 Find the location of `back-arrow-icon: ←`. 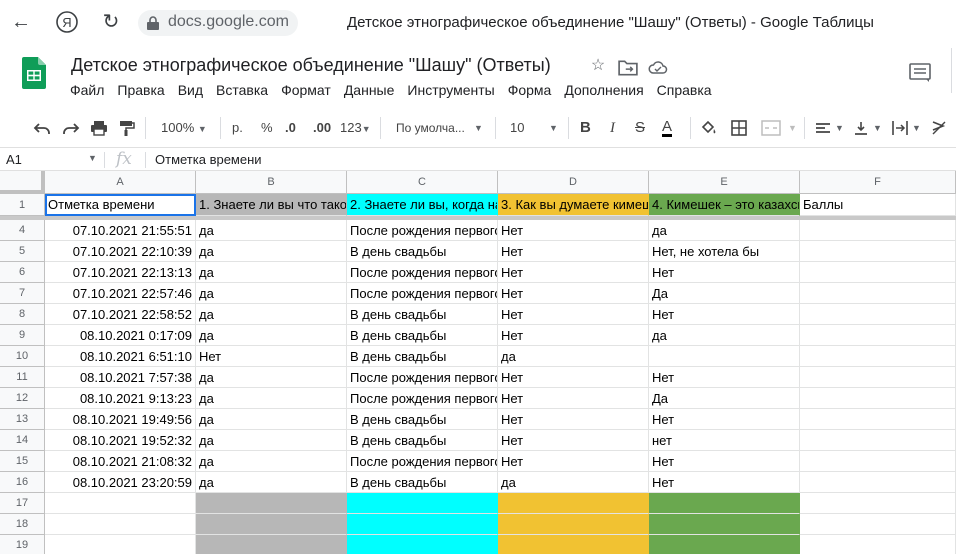

back-arrow-icon: ← is located at coordinates (21, 22).